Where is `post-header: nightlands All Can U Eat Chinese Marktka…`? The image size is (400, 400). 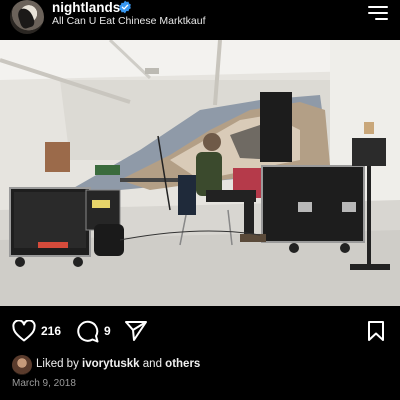 post-header: nightlands All Can U Eat Chinese Marktka… is located at coordinates (200, 20).